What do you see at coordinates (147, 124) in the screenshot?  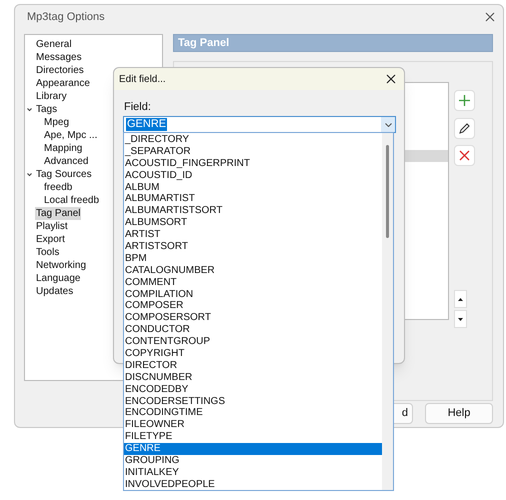 I see `field-value: GENRE` at bounding box center [147, 124].